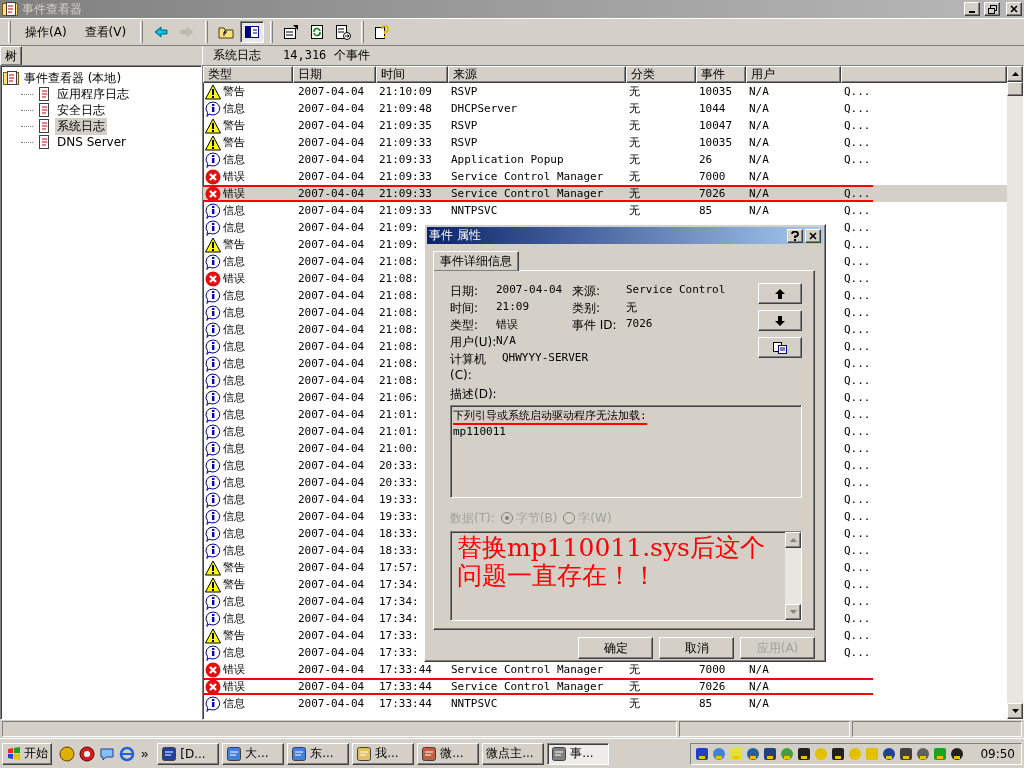 The image size is (1024, 768). What do you see at coordinates (545, 357) in the screenshot?
I see `field-value: QHWYYY-SERVER` at bounding box center [545, 357].